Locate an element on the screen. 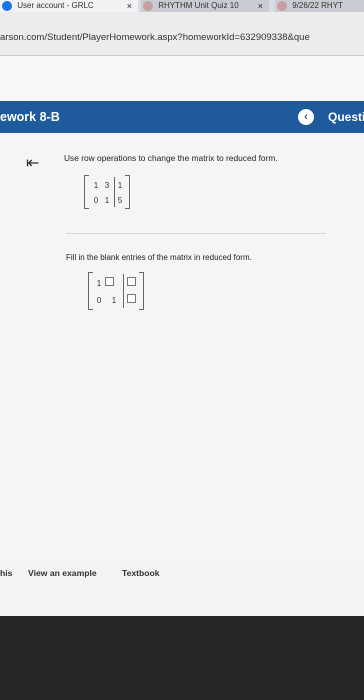 Image resolution: width=364 pixels, height=700 pixels. view-example-link: View an example is located at coordinates (62, 573).